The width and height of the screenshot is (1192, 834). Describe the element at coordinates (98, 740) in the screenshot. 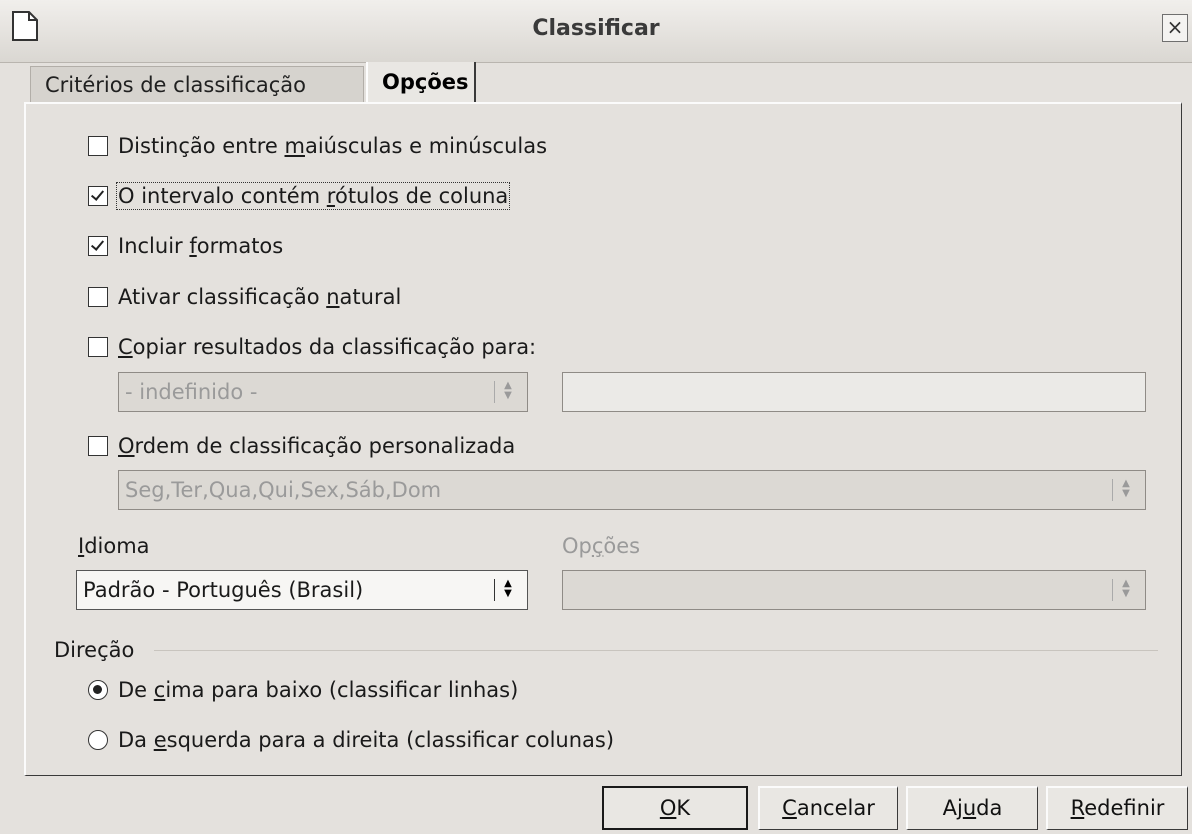

I see `direction-left-right-radio` at that location.